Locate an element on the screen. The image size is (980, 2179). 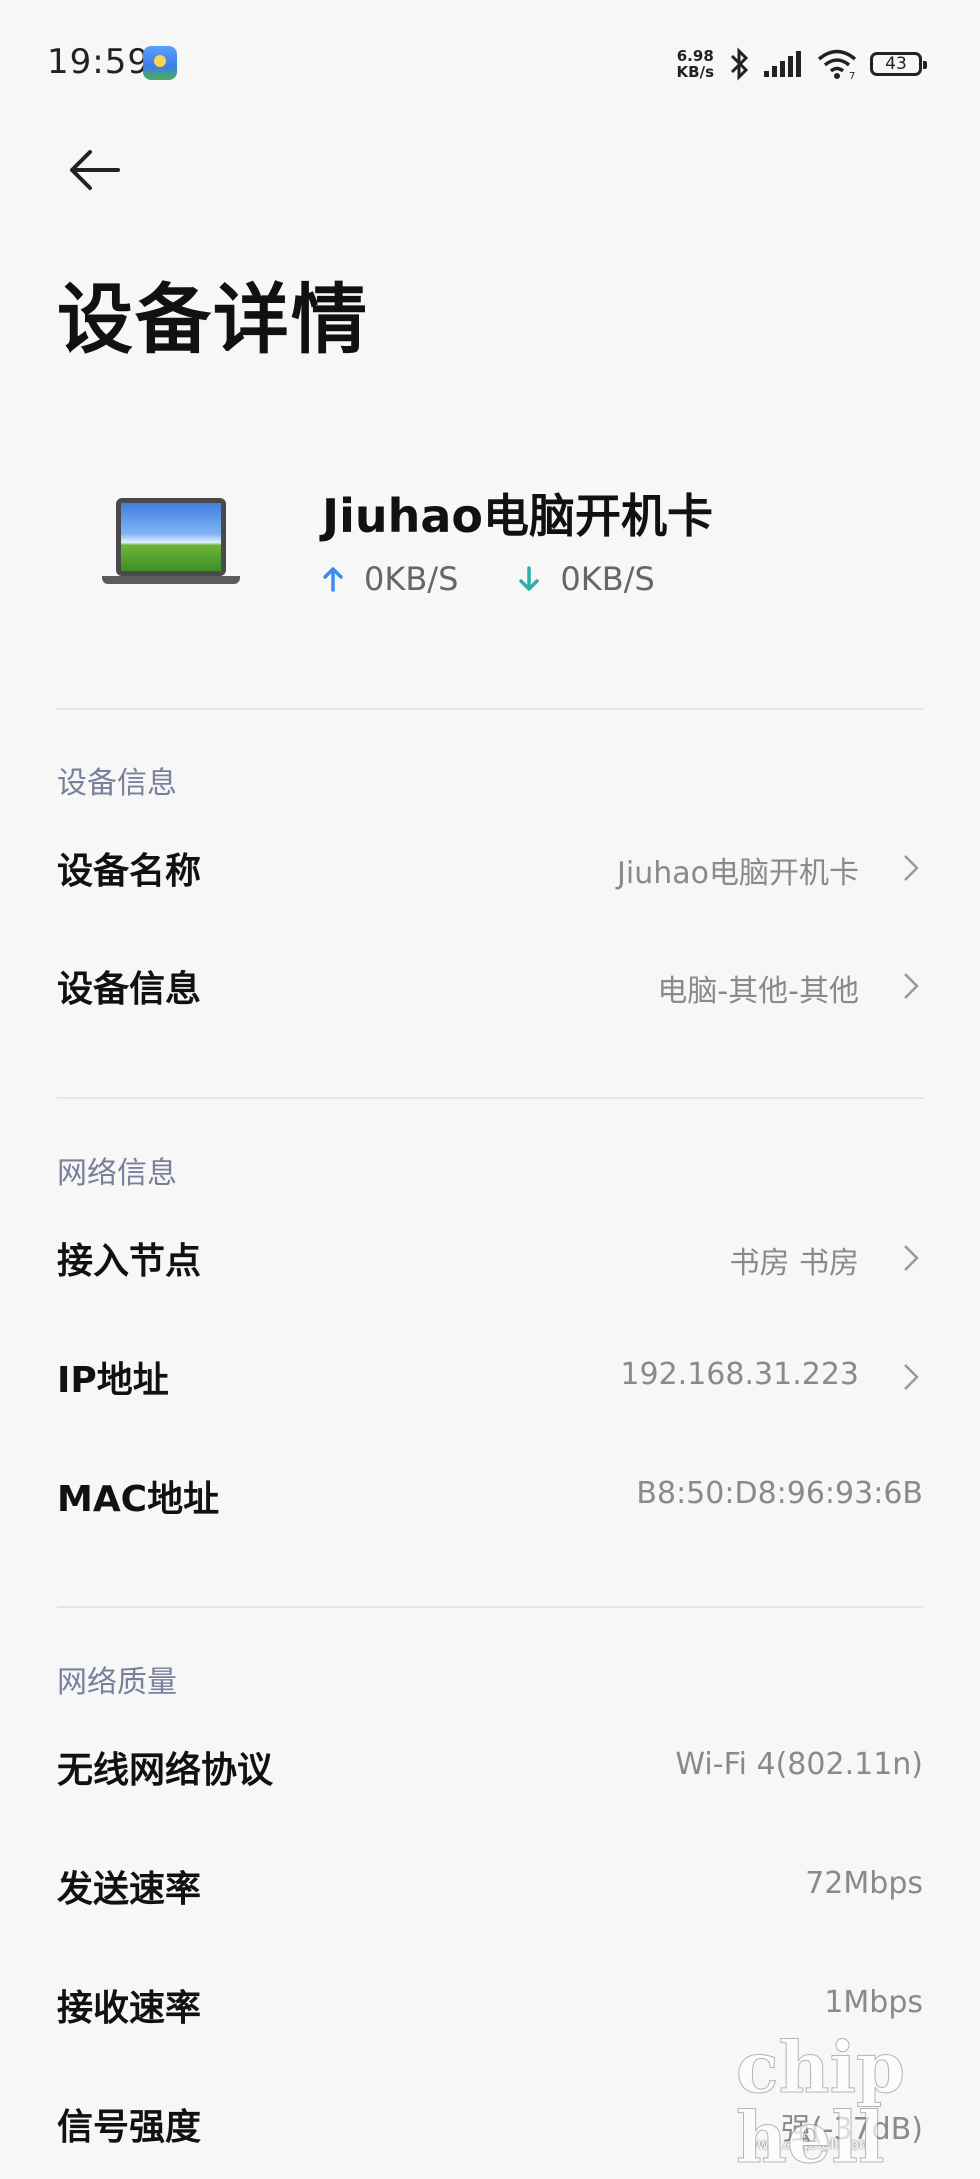
status-time: 19:59 is located at coordinates (98, 62).